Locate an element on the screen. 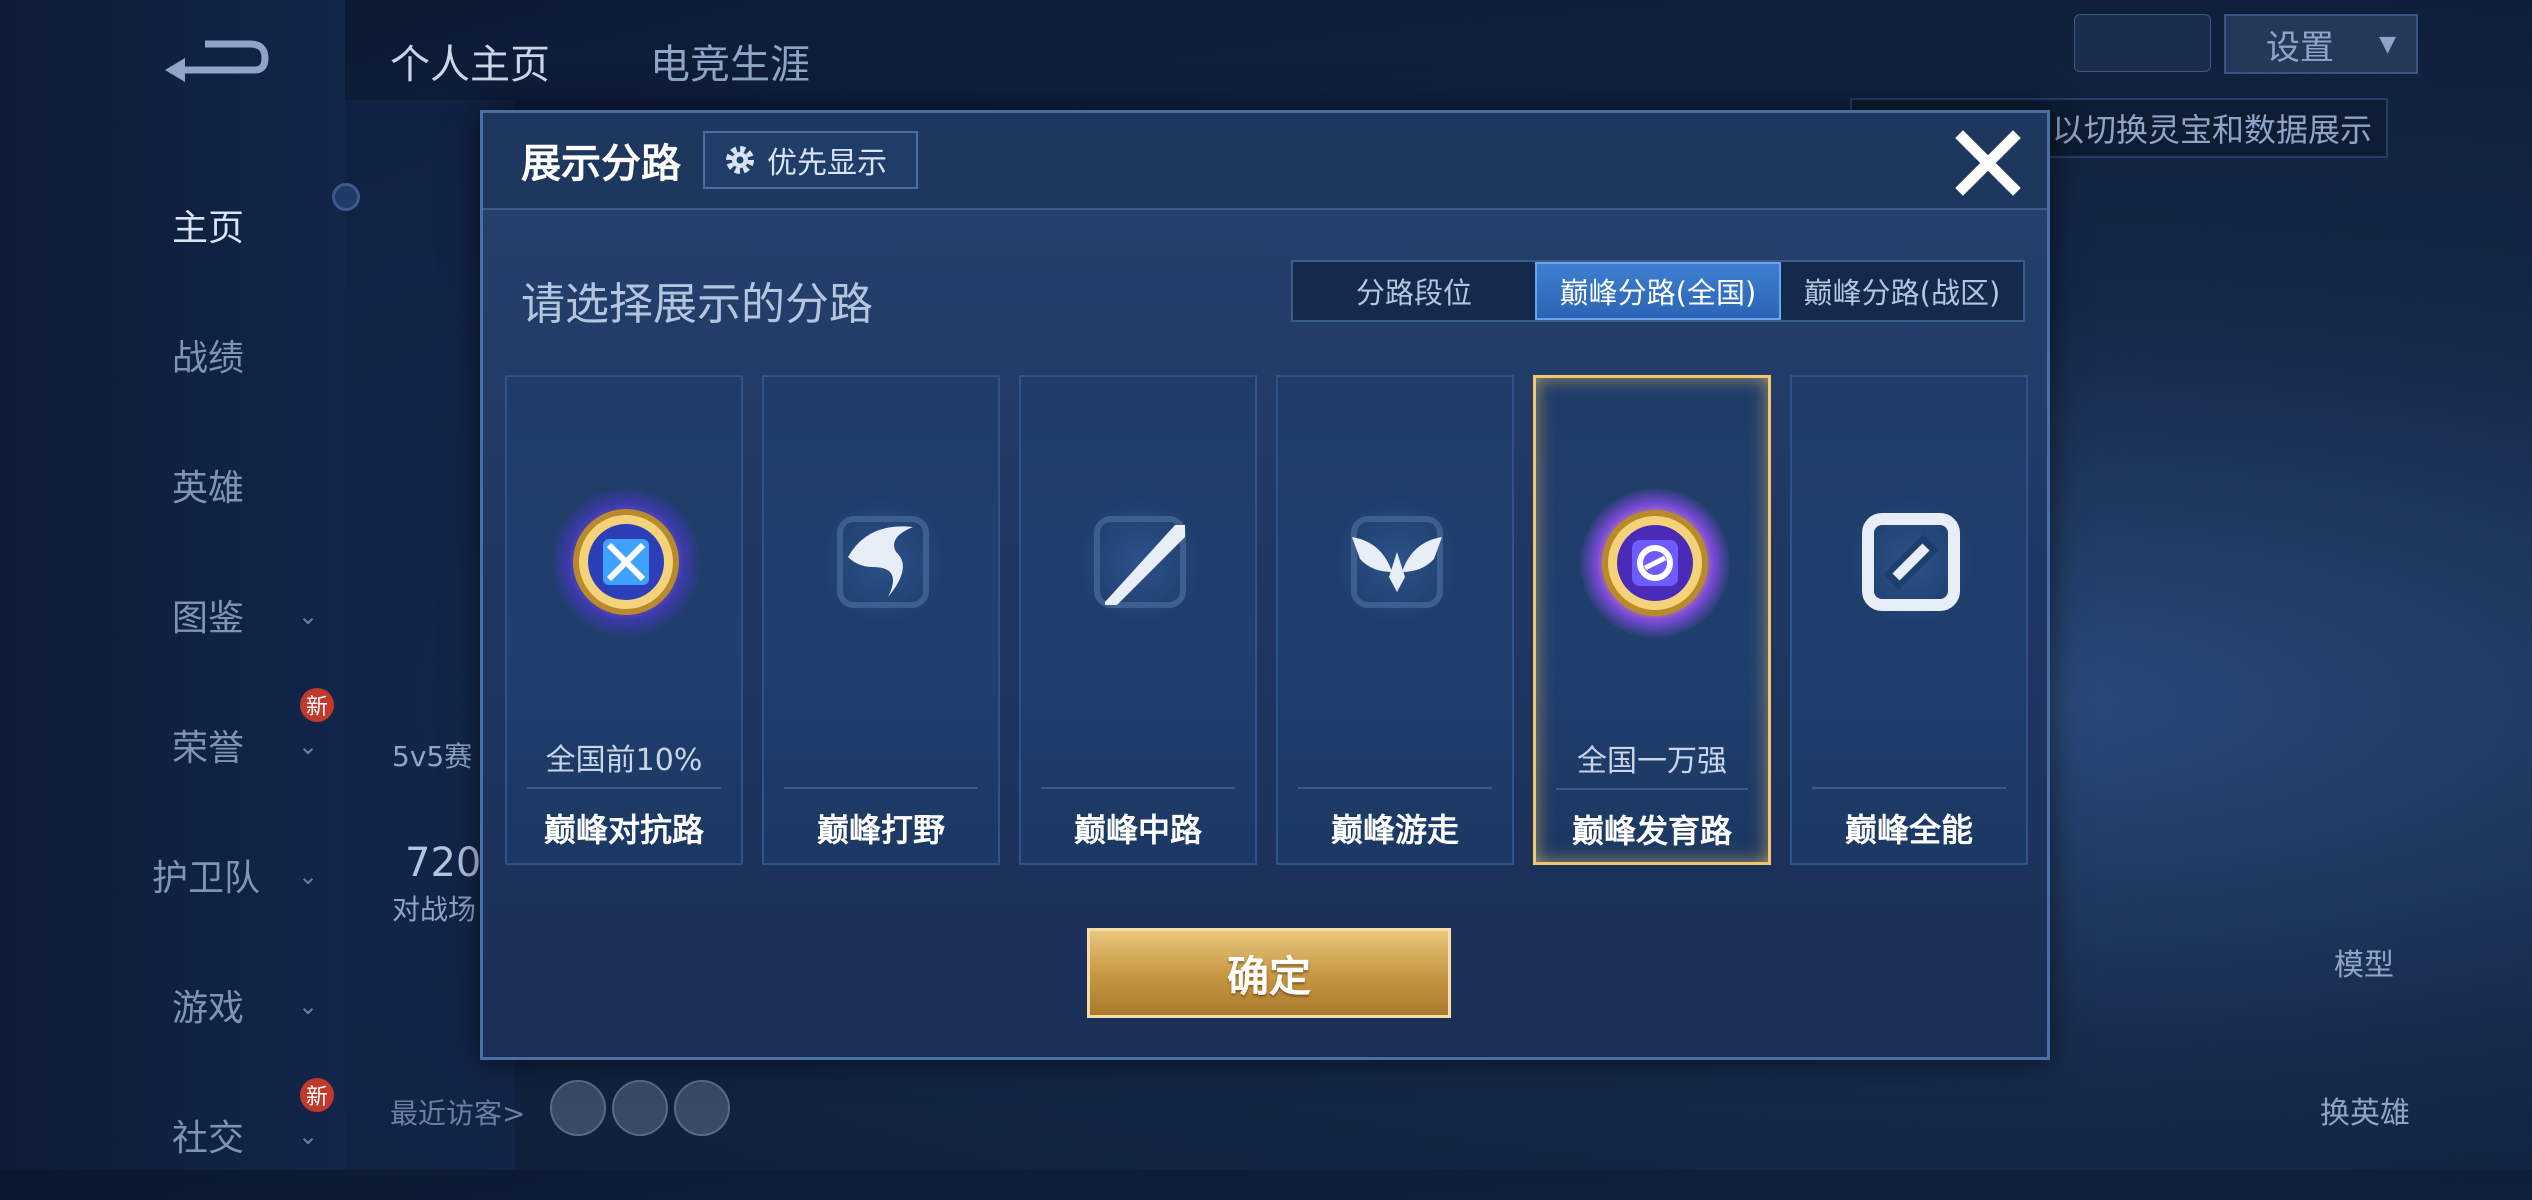 The width and height of the screenshot is (2532, 1200). back-button is located at coordinates (215, 60).